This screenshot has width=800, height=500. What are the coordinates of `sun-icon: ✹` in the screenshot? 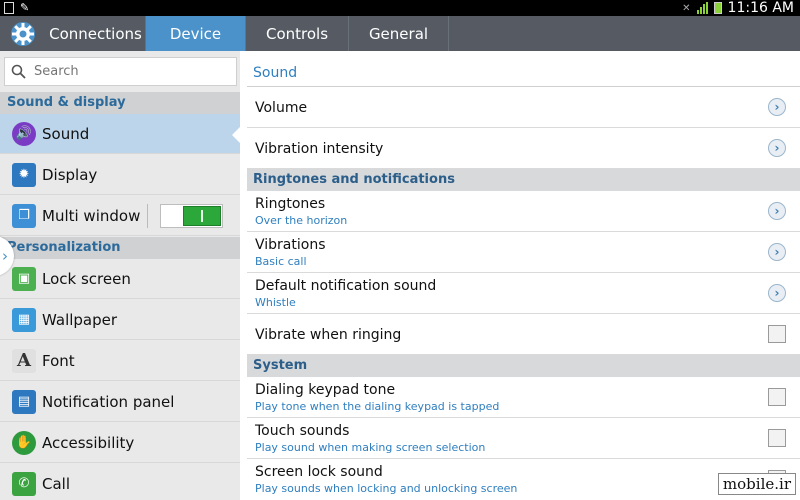 It's located at (24, 174).